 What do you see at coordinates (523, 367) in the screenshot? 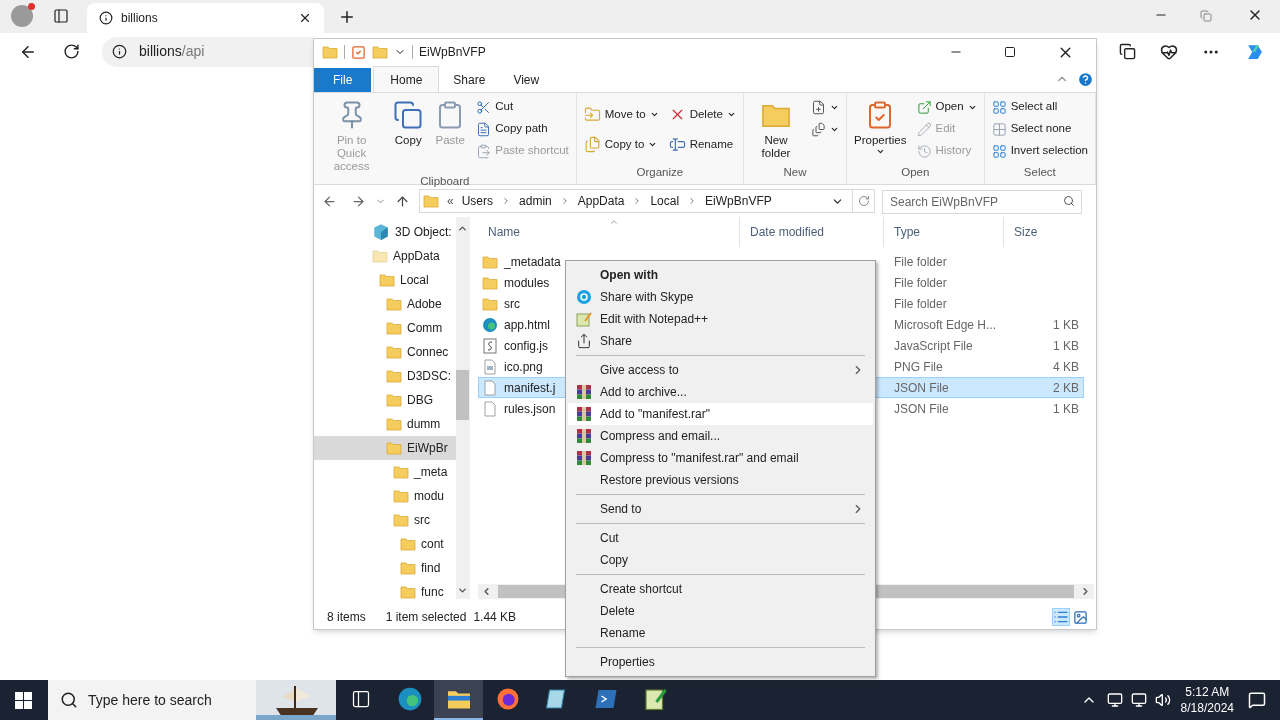
I see `file-name: ico.png` at bounding box center [523, 367].